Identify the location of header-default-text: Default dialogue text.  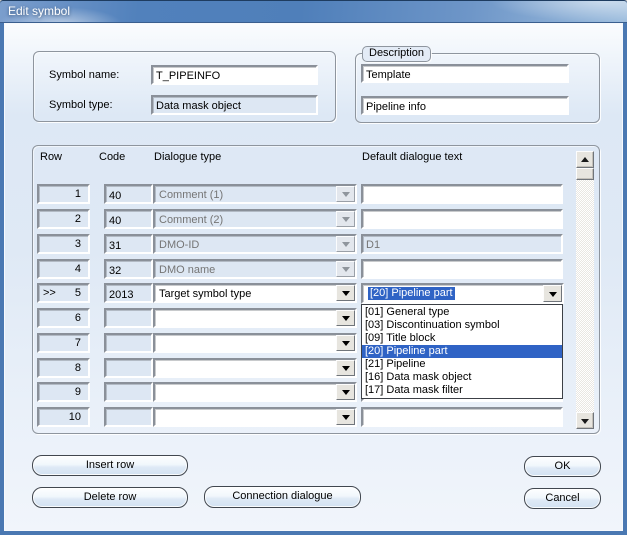
(412, 157).